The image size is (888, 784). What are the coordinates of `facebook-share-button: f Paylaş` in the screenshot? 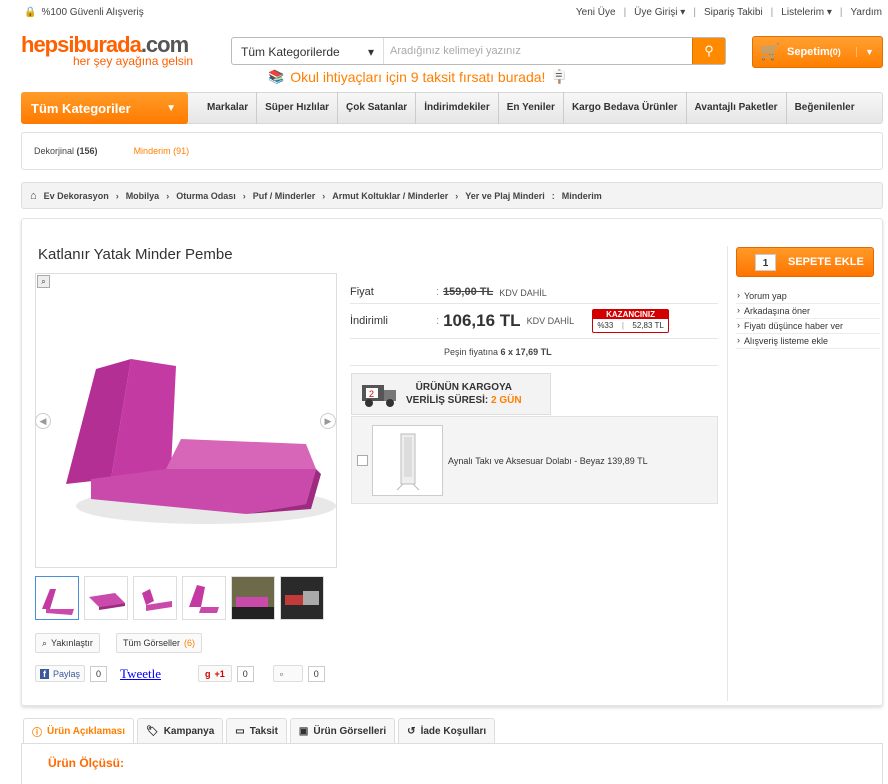 It's located at (60, 673).